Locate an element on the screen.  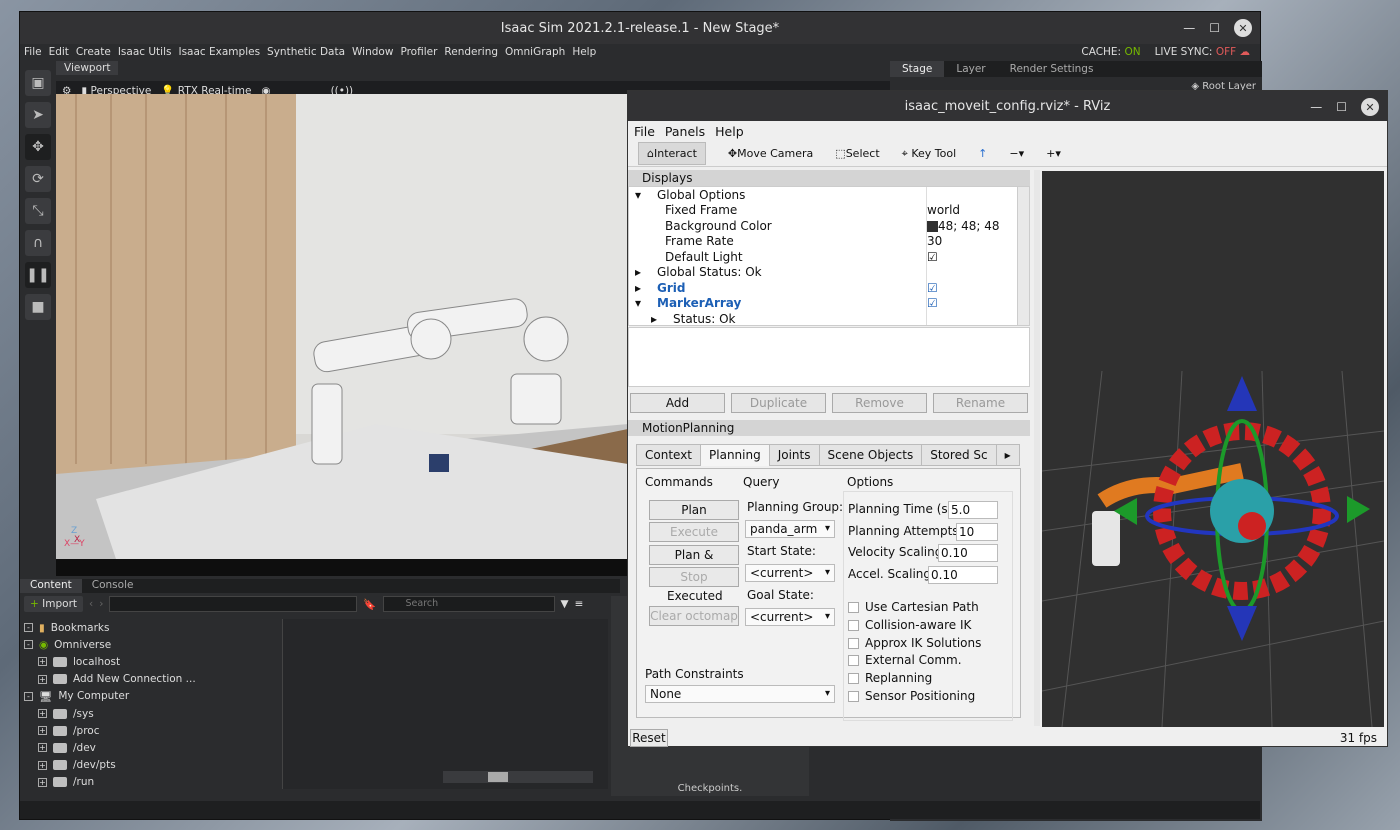
row-background-color: Background Color 48; 48; 48 is located at coordinates (823, 226).